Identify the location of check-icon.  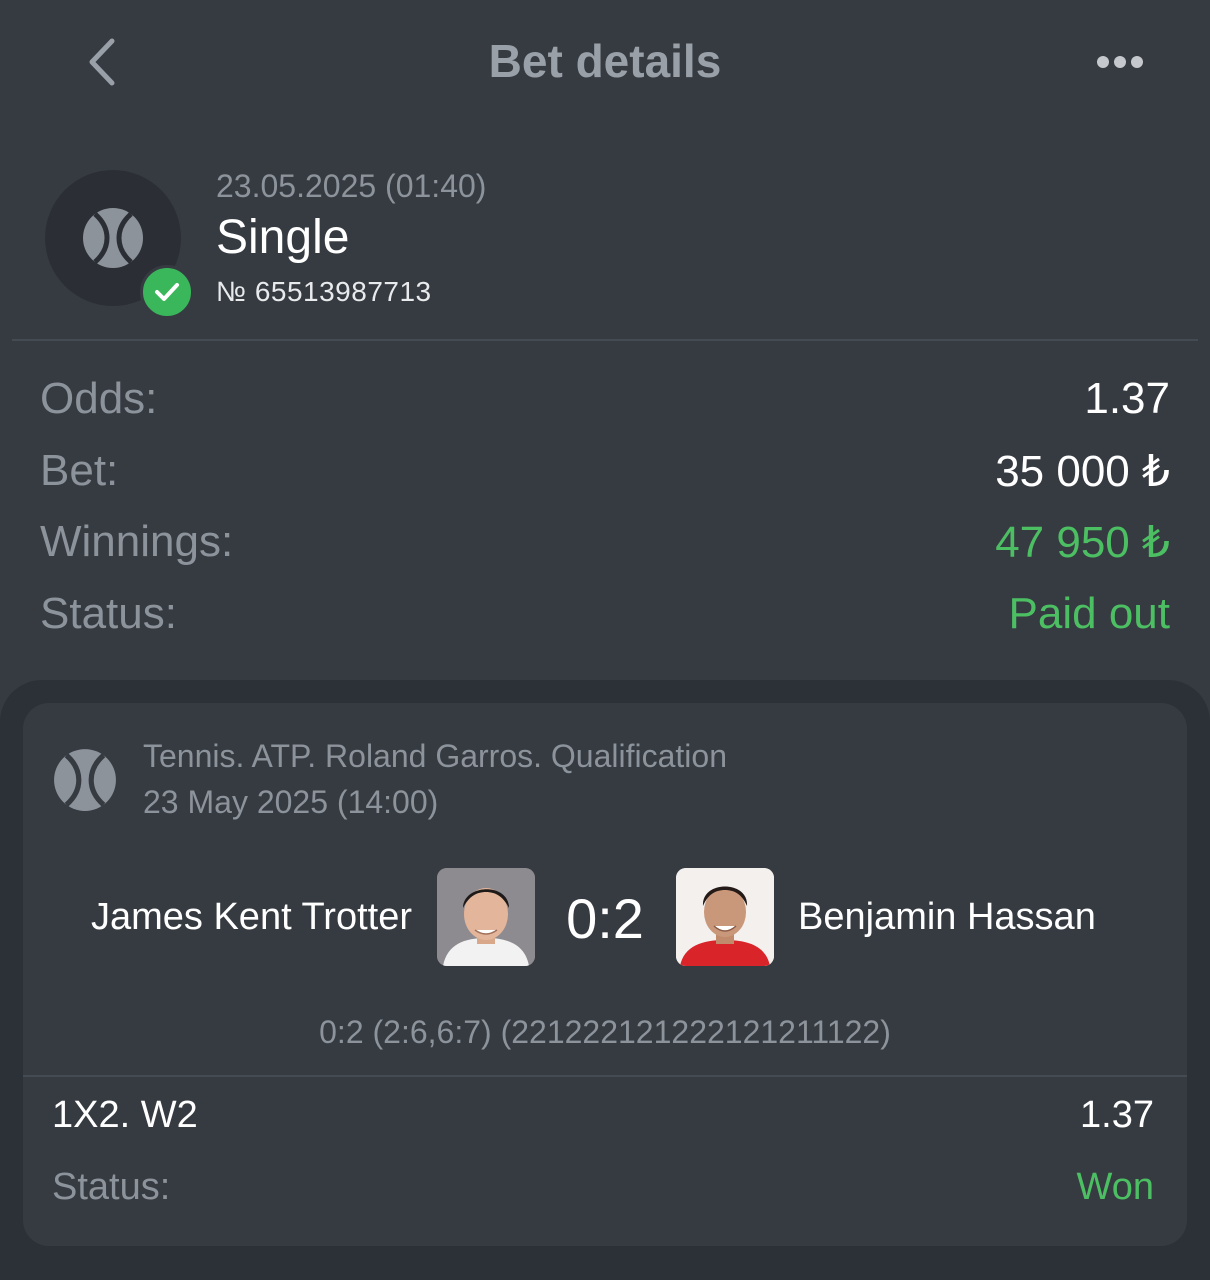
(167, 292).